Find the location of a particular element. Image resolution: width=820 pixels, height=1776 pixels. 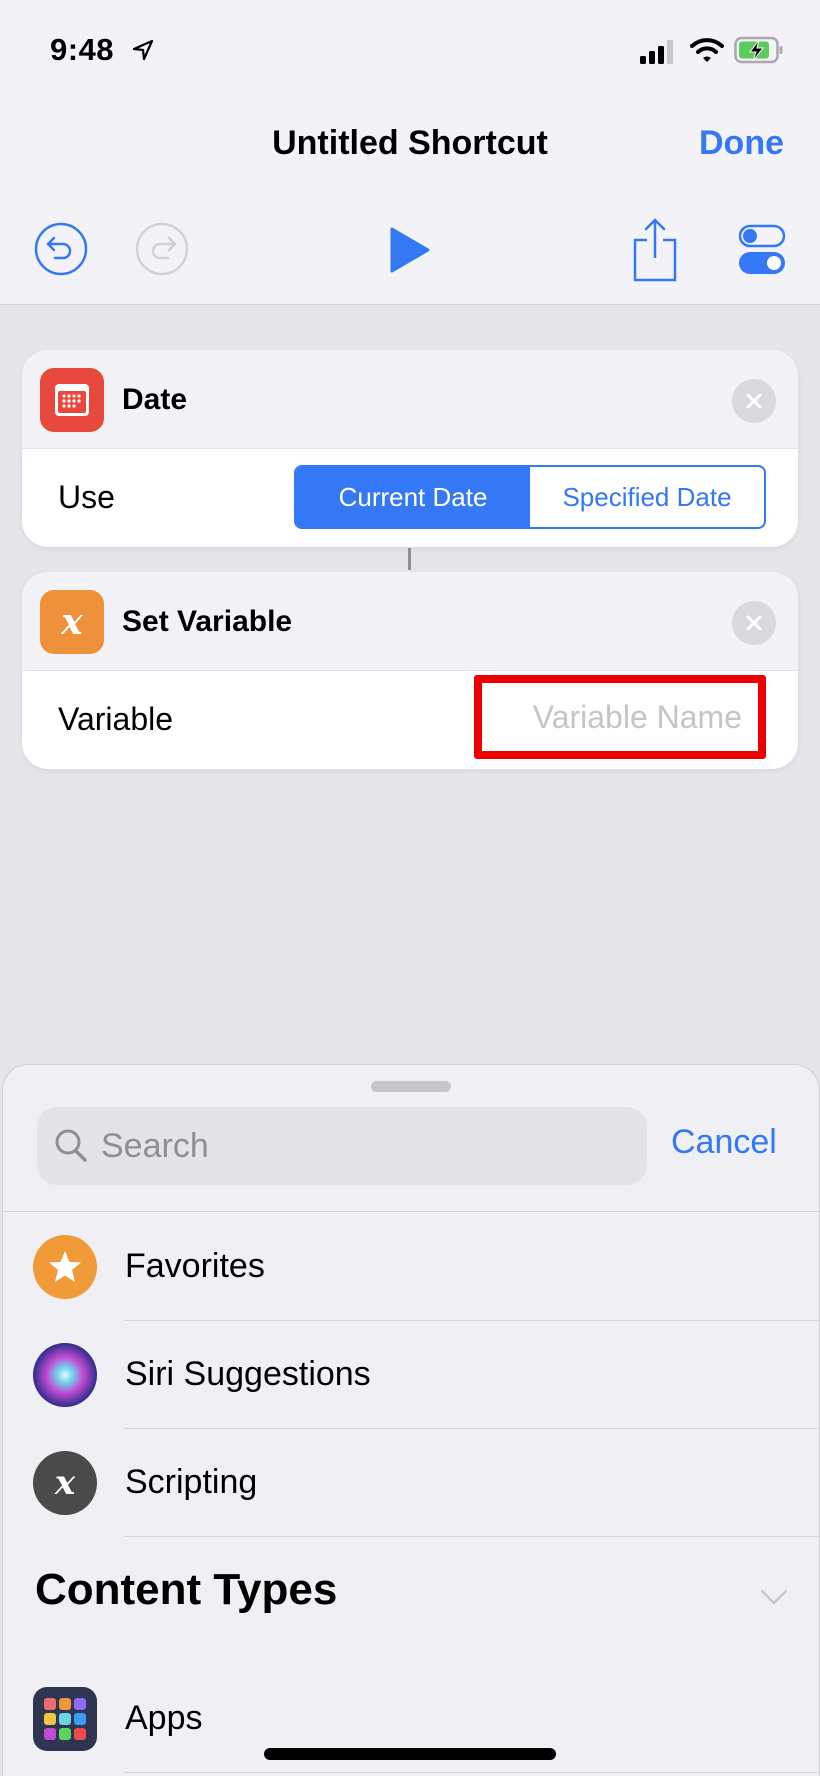

list-item-siri-suggestions: Siri Suggestions is located at coordinates (411, 1375).